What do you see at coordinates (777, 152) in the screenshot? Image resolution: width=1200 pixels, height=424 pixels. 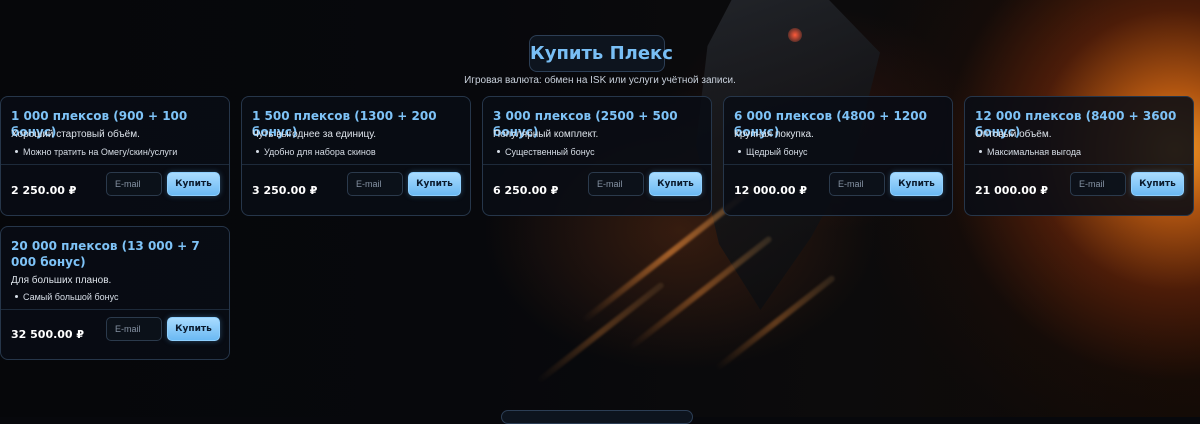 I see `feature-text: Щедрый бонус` at bounding box center [777, 152].